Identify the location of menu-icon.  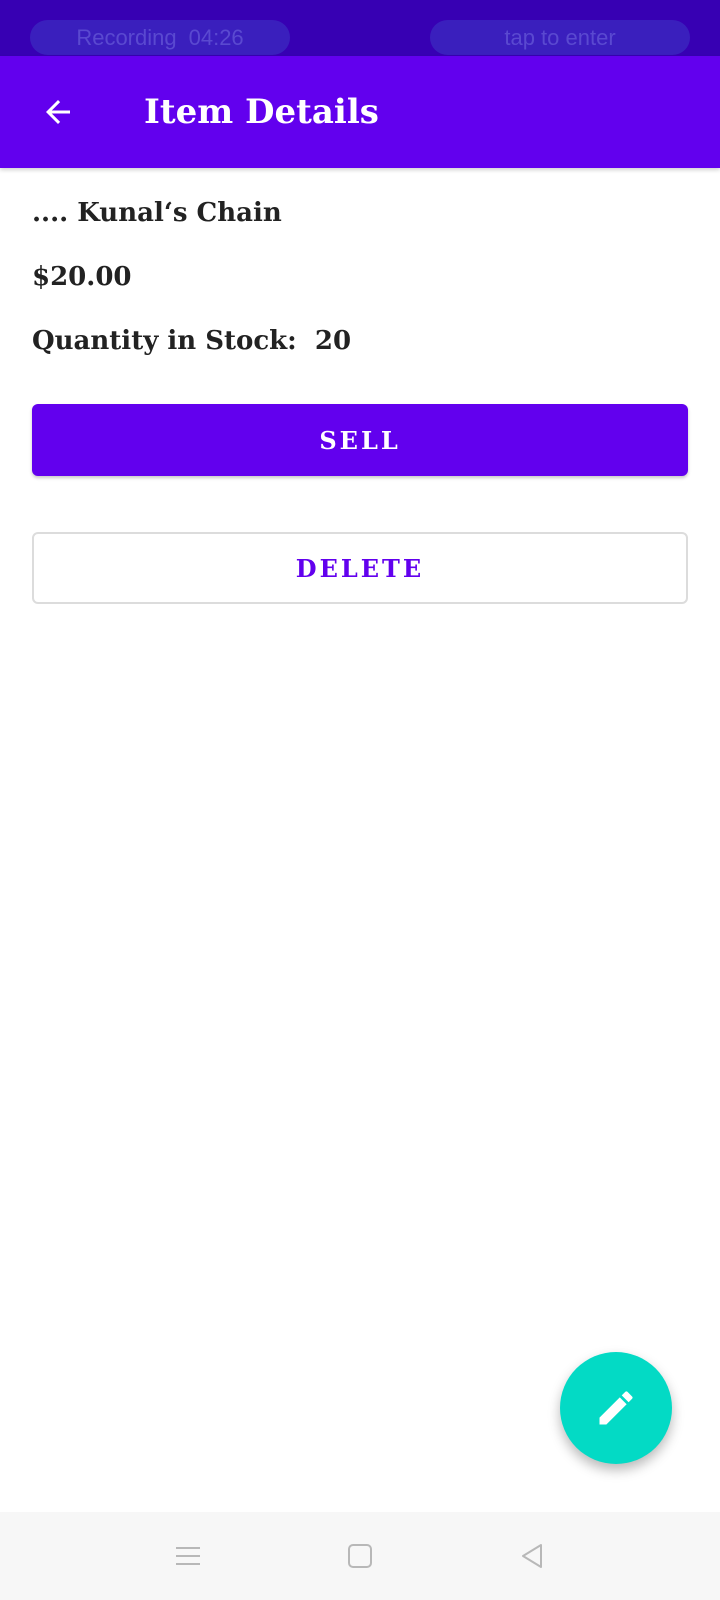
(188, 1556).